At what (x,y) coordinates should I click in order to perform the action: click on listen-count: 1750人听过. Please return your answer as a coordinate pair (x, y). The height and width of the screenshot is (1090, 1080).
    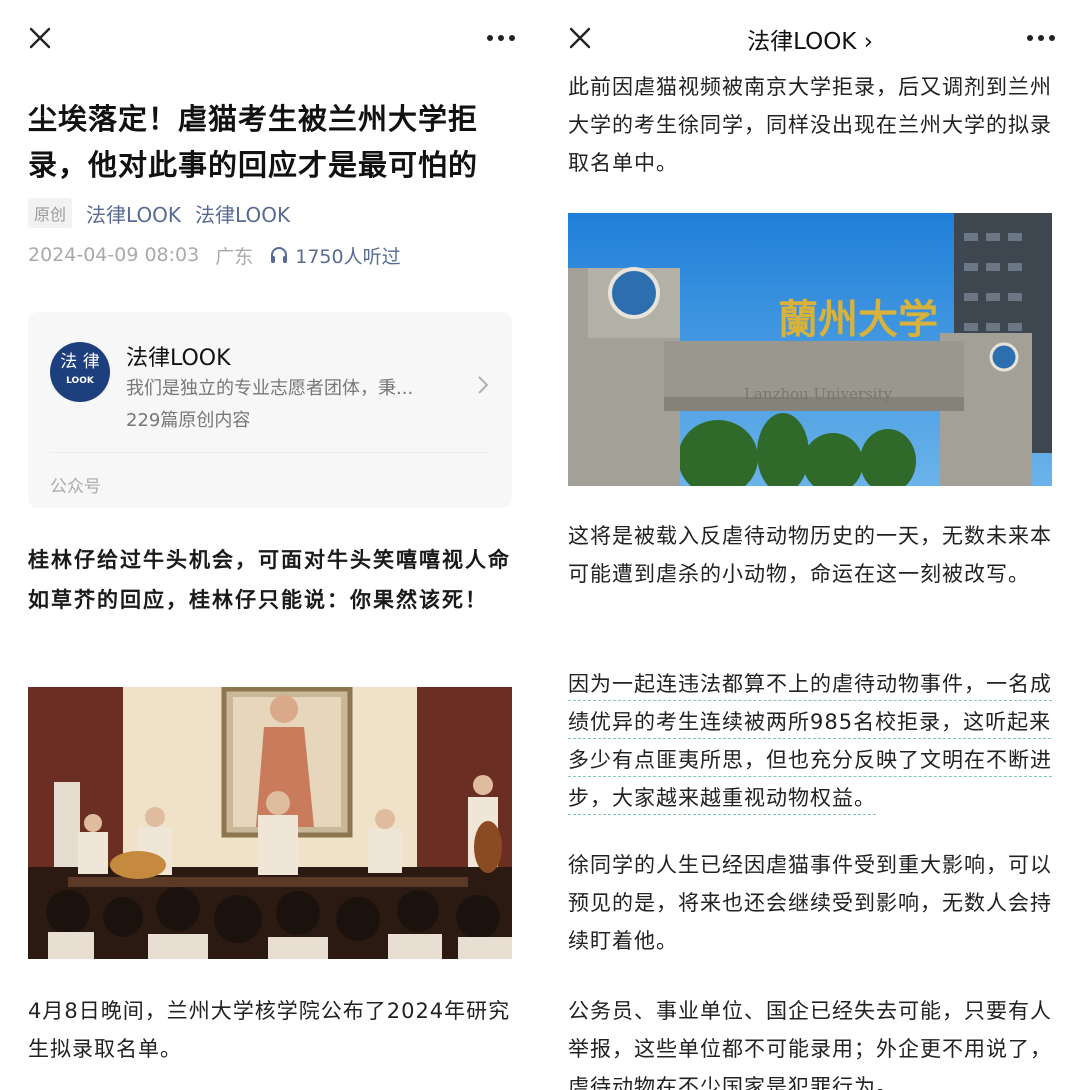
    Looking at the image, I should click on (348, 256).